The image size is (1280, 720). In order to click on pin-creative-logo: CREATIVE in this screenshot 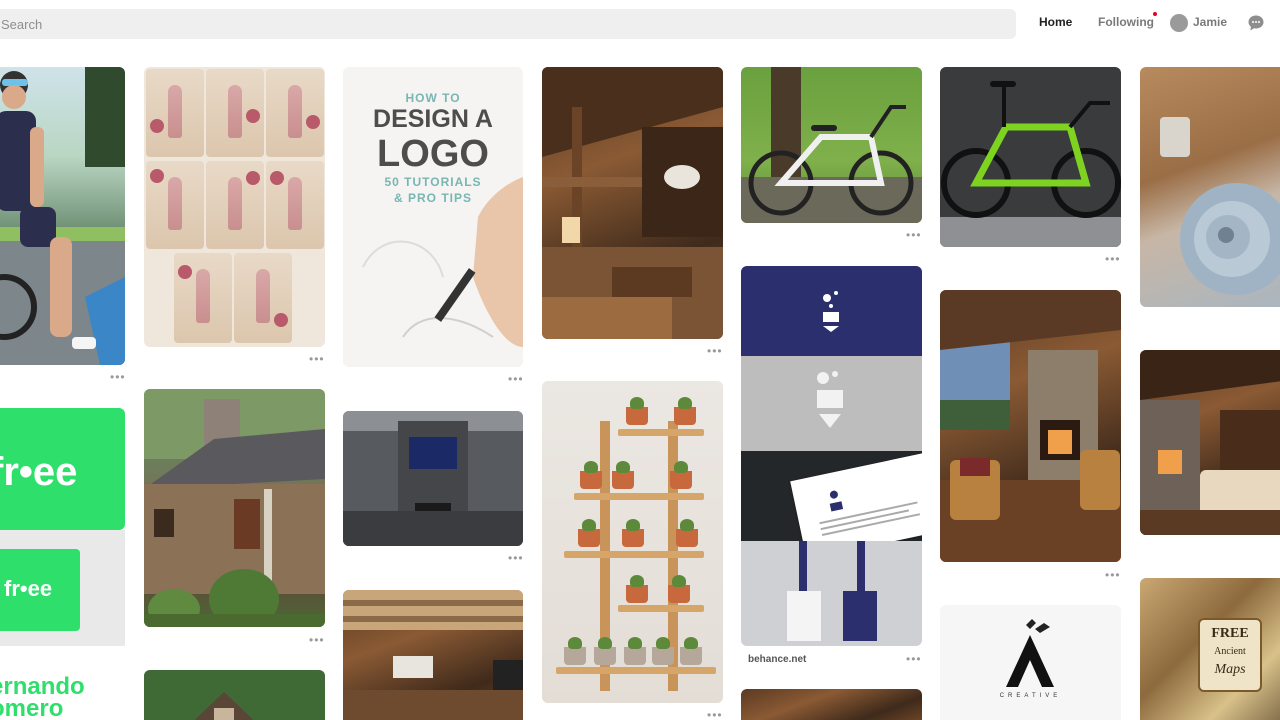, I will do `click(1030, 662)`.